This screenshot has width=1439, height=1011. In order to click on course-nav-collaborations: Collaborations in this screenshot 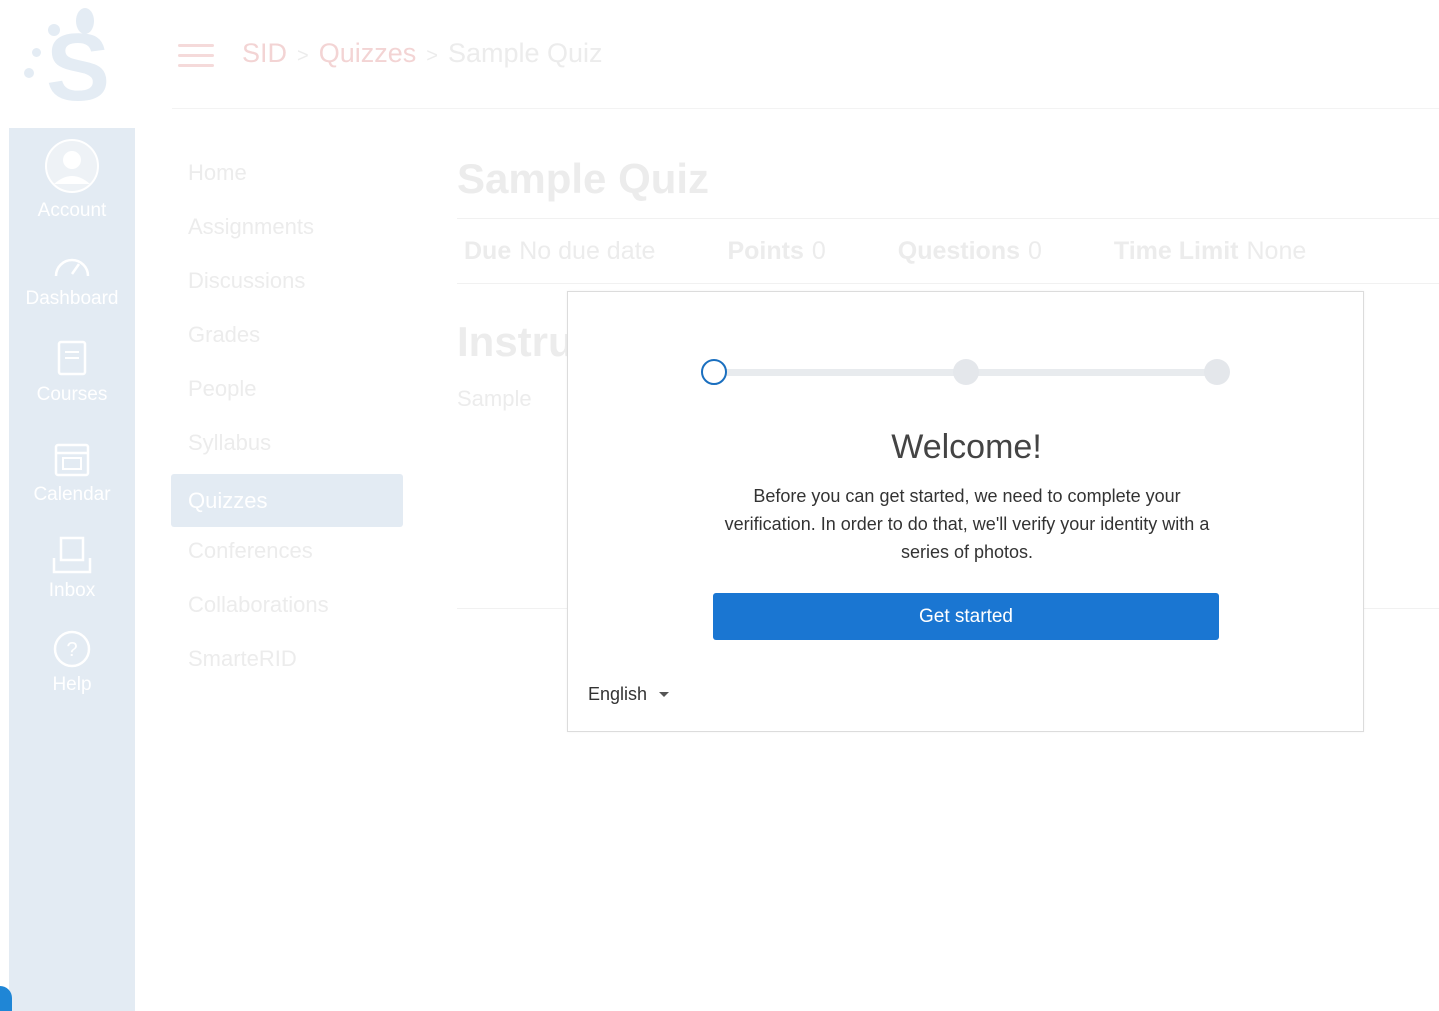, I will do `click(287, 609)`.